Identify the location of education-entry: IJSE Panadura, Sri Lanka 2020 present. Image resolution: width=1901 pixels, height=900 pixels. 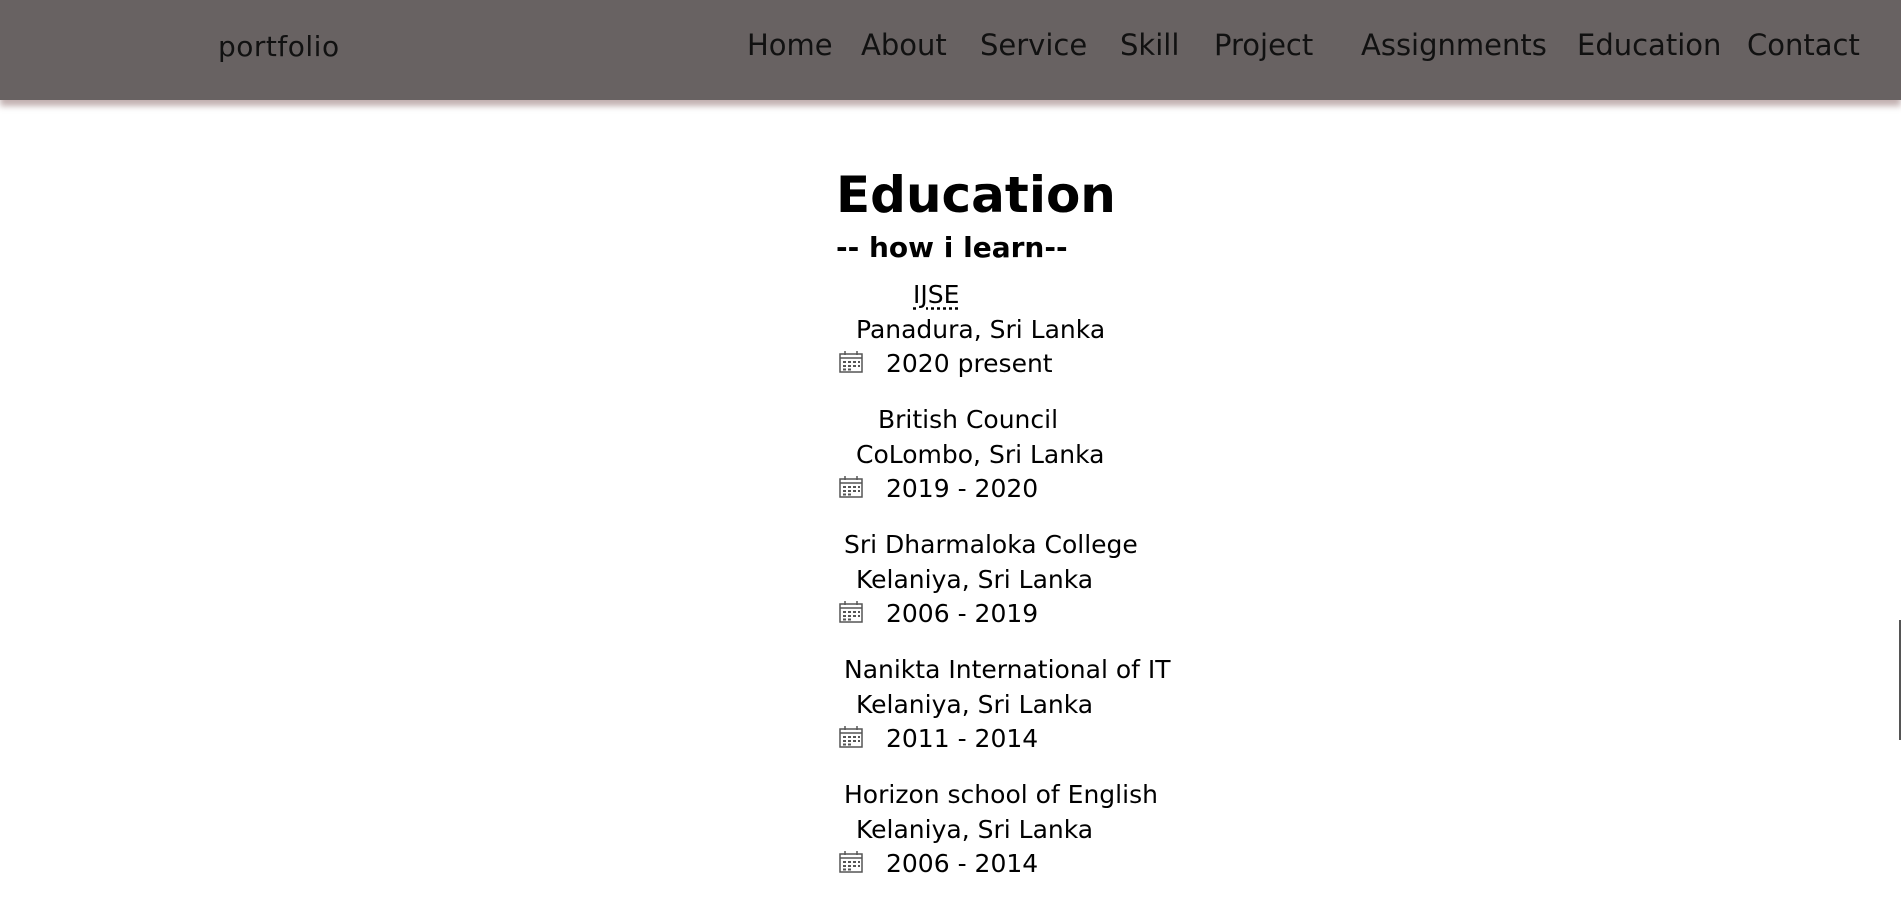
(1096, 335).